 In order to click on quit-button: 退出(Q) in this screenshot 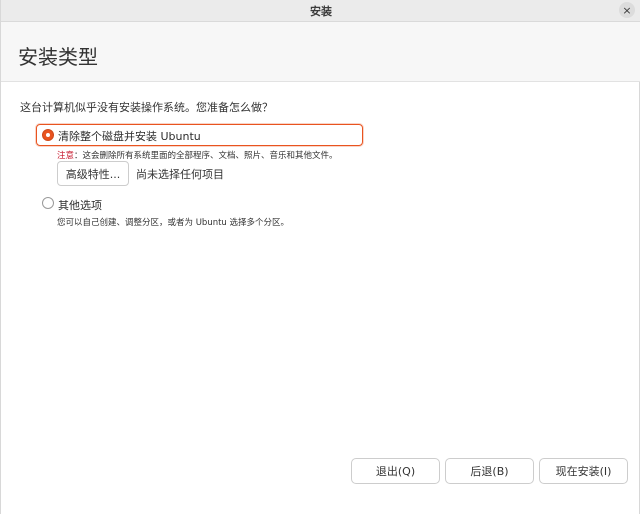, I will do `click(395, 471)`.